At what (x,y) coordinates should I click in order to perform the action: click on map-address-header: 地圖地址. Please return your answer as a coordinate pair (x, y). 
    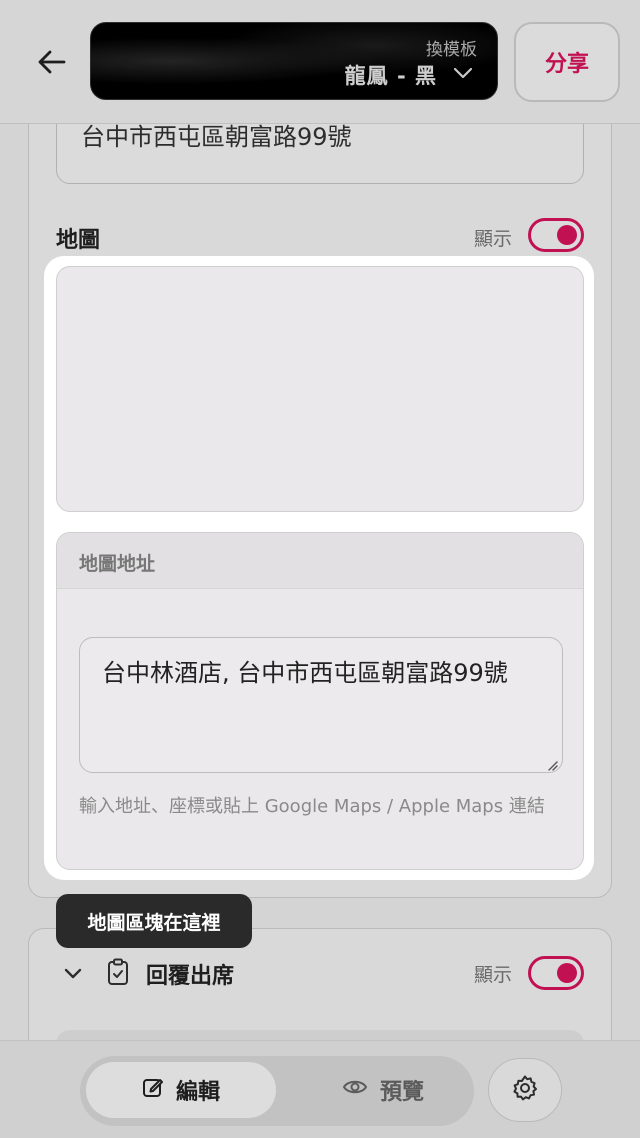
    Looking at the image, I should click on (320, 561).